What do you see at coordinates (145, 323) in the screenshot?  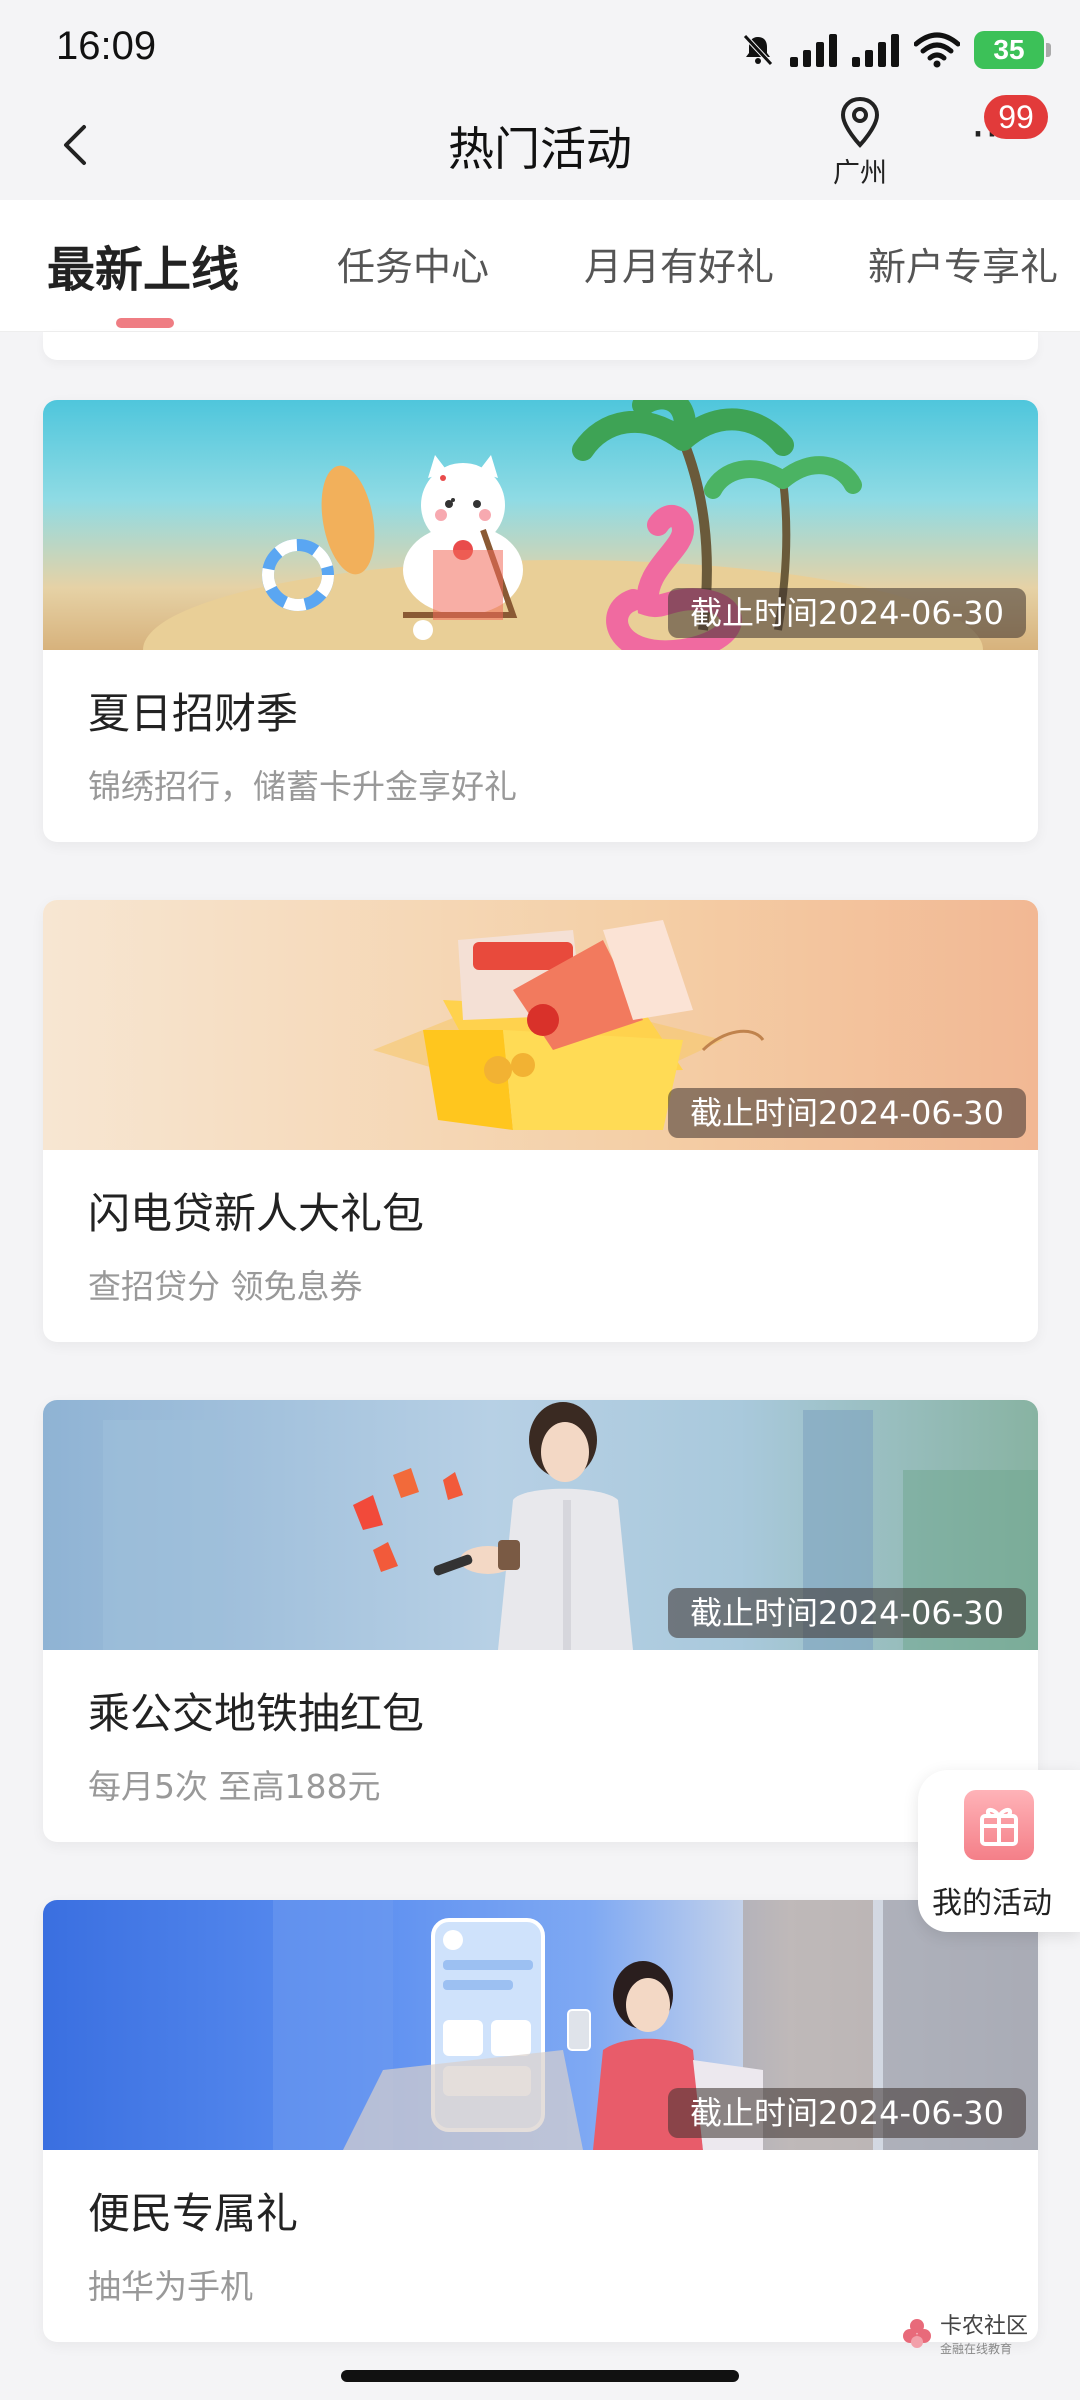 I see `tab-indicator` at bounding box center [145, 323].